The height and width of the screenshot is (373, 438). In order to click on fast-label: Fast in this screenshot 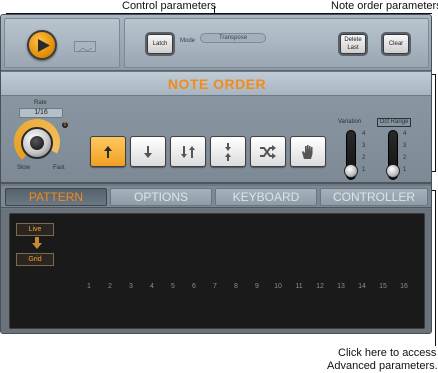, I will do `click(59, 168)`.